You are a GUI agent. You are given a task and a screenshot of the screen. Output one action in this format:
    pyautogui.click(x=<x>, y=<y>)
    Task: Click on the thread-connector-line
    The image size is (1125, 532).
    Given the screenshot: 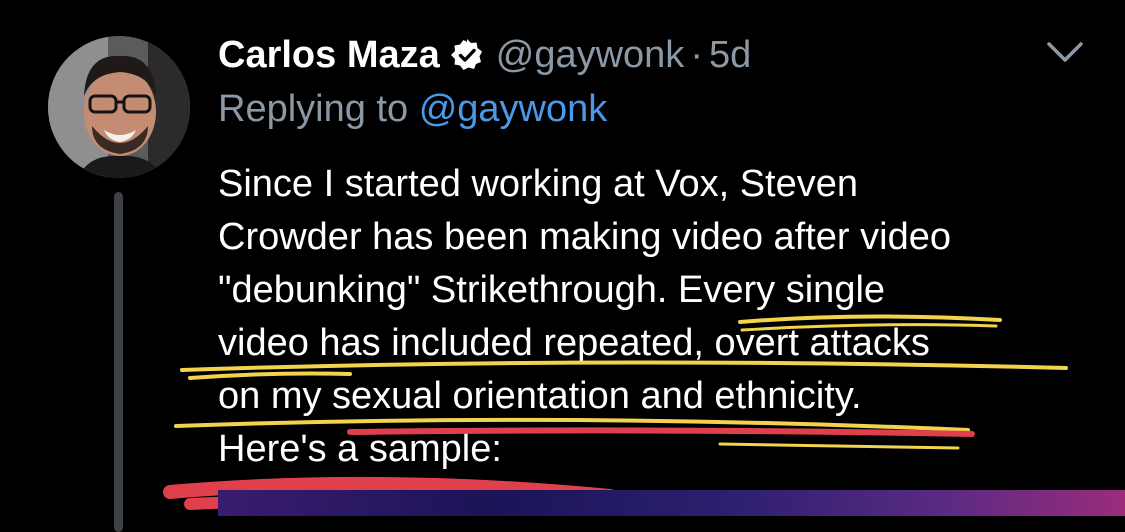 What is the action you would take?
    pyautogui.click(x=118, y=362)
    